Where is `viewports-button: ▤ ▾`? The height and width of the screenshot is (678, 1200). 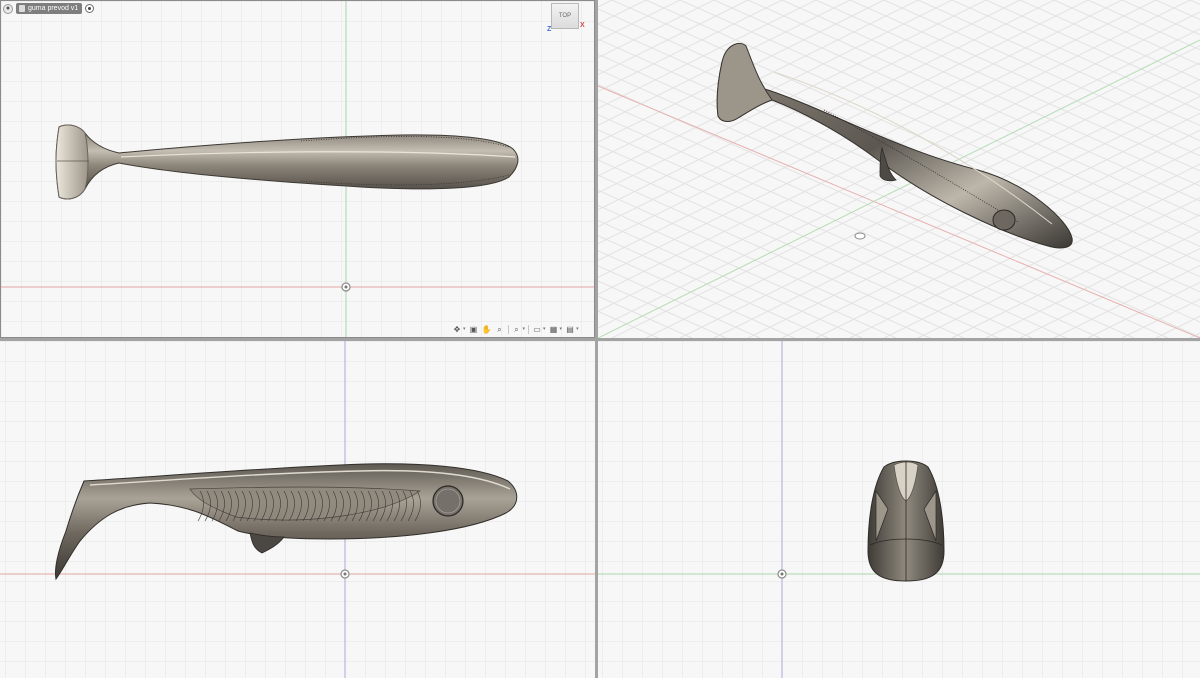 viewports-button: ▤ ▾ is located at coordinates (572, 329).